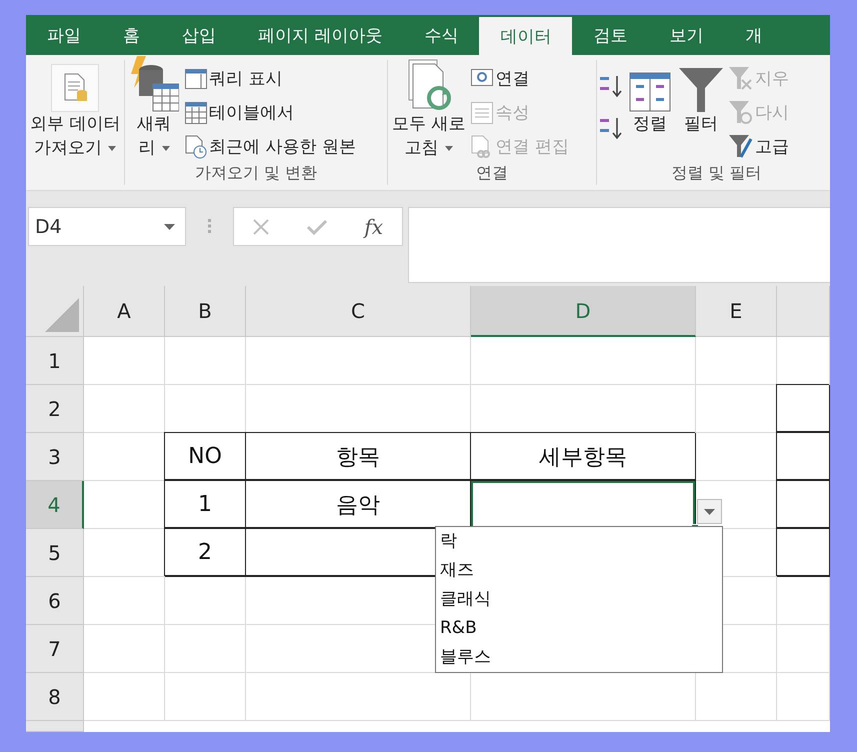  What do you see at coordinates (716, 173) in the screenshot?
I see `group-label: 정렬 및 필터` at bounding box center [716, 173].